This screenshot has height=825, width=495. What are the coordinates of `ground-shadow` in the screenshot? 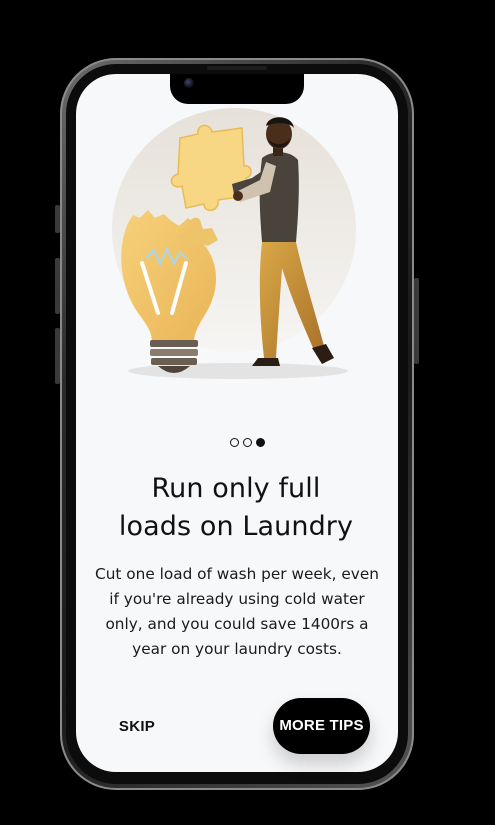 It's located at (238, 371).